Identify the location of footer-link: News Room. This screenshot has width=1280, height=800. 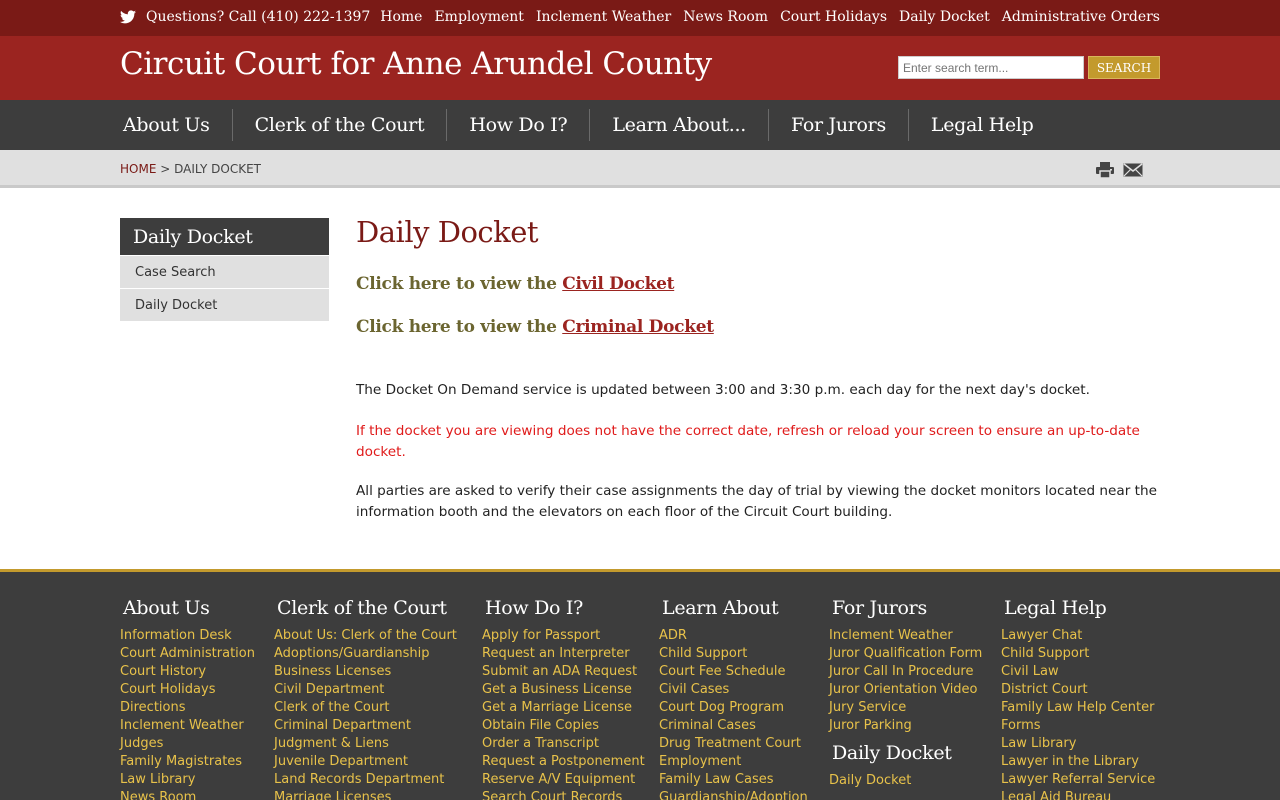
(187, 794).